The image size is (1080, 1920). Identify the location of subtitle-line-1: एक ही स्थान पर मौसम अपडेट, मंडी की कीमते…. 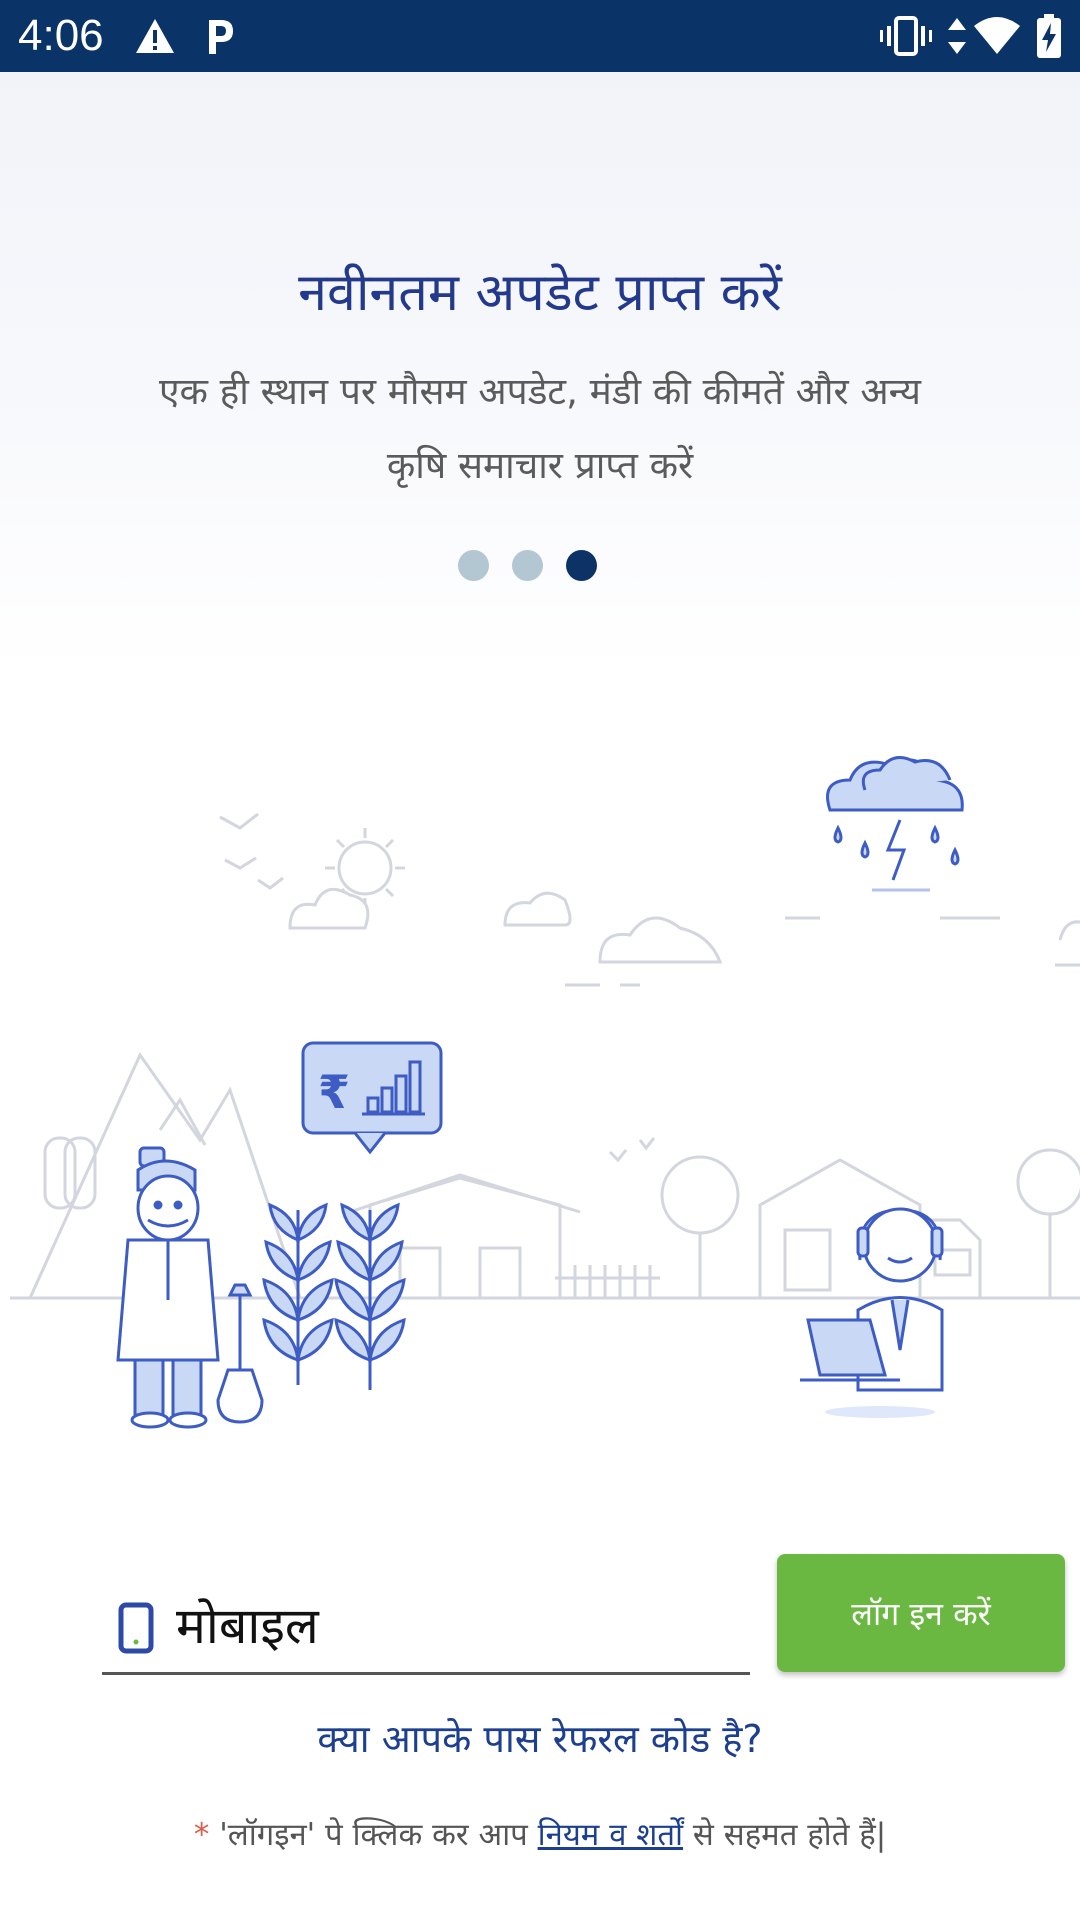
(540, 391).